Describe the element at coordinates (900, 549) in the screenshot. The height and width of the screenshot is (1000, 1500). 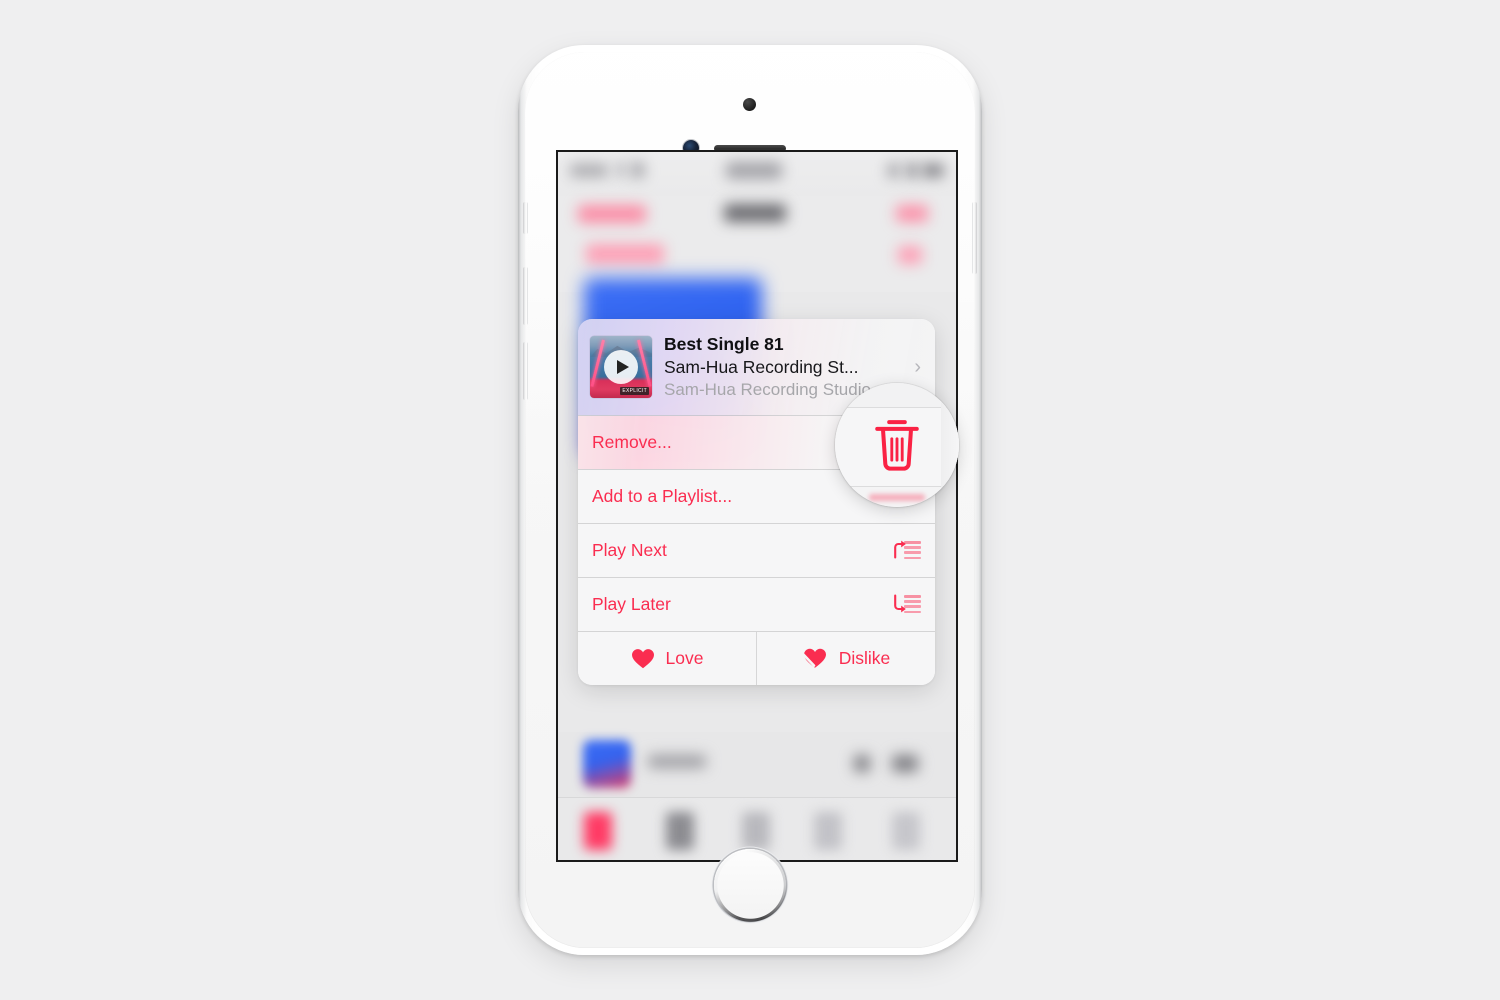
I see `arrow-up-right-icon` at that location.